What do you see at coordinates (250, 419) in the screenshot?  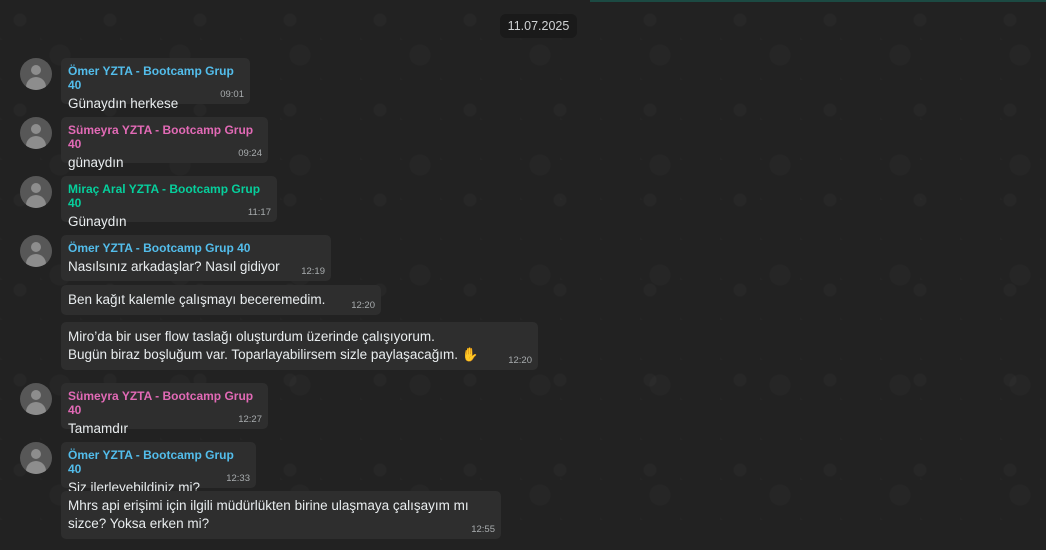 I see `message-time: 12:27` at bounding box center [250, 419].